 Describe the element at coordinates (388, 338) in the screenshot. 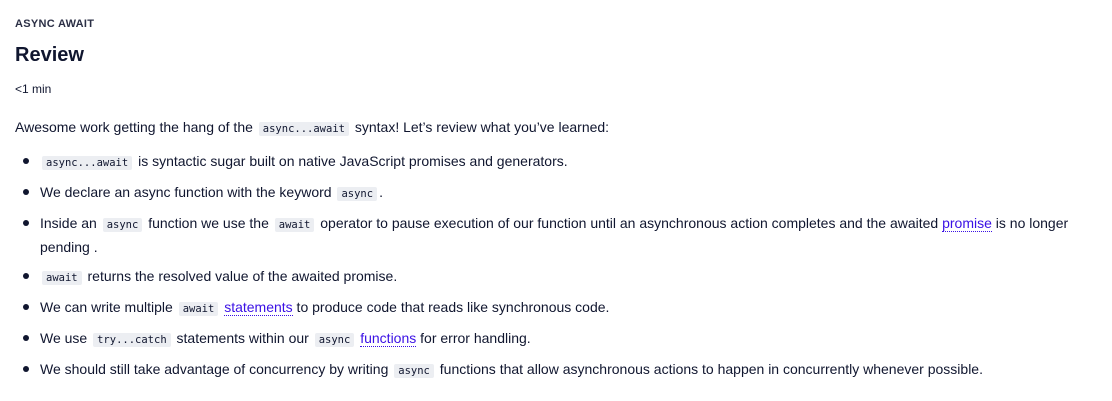

I see `functions-link: functions` at that location.